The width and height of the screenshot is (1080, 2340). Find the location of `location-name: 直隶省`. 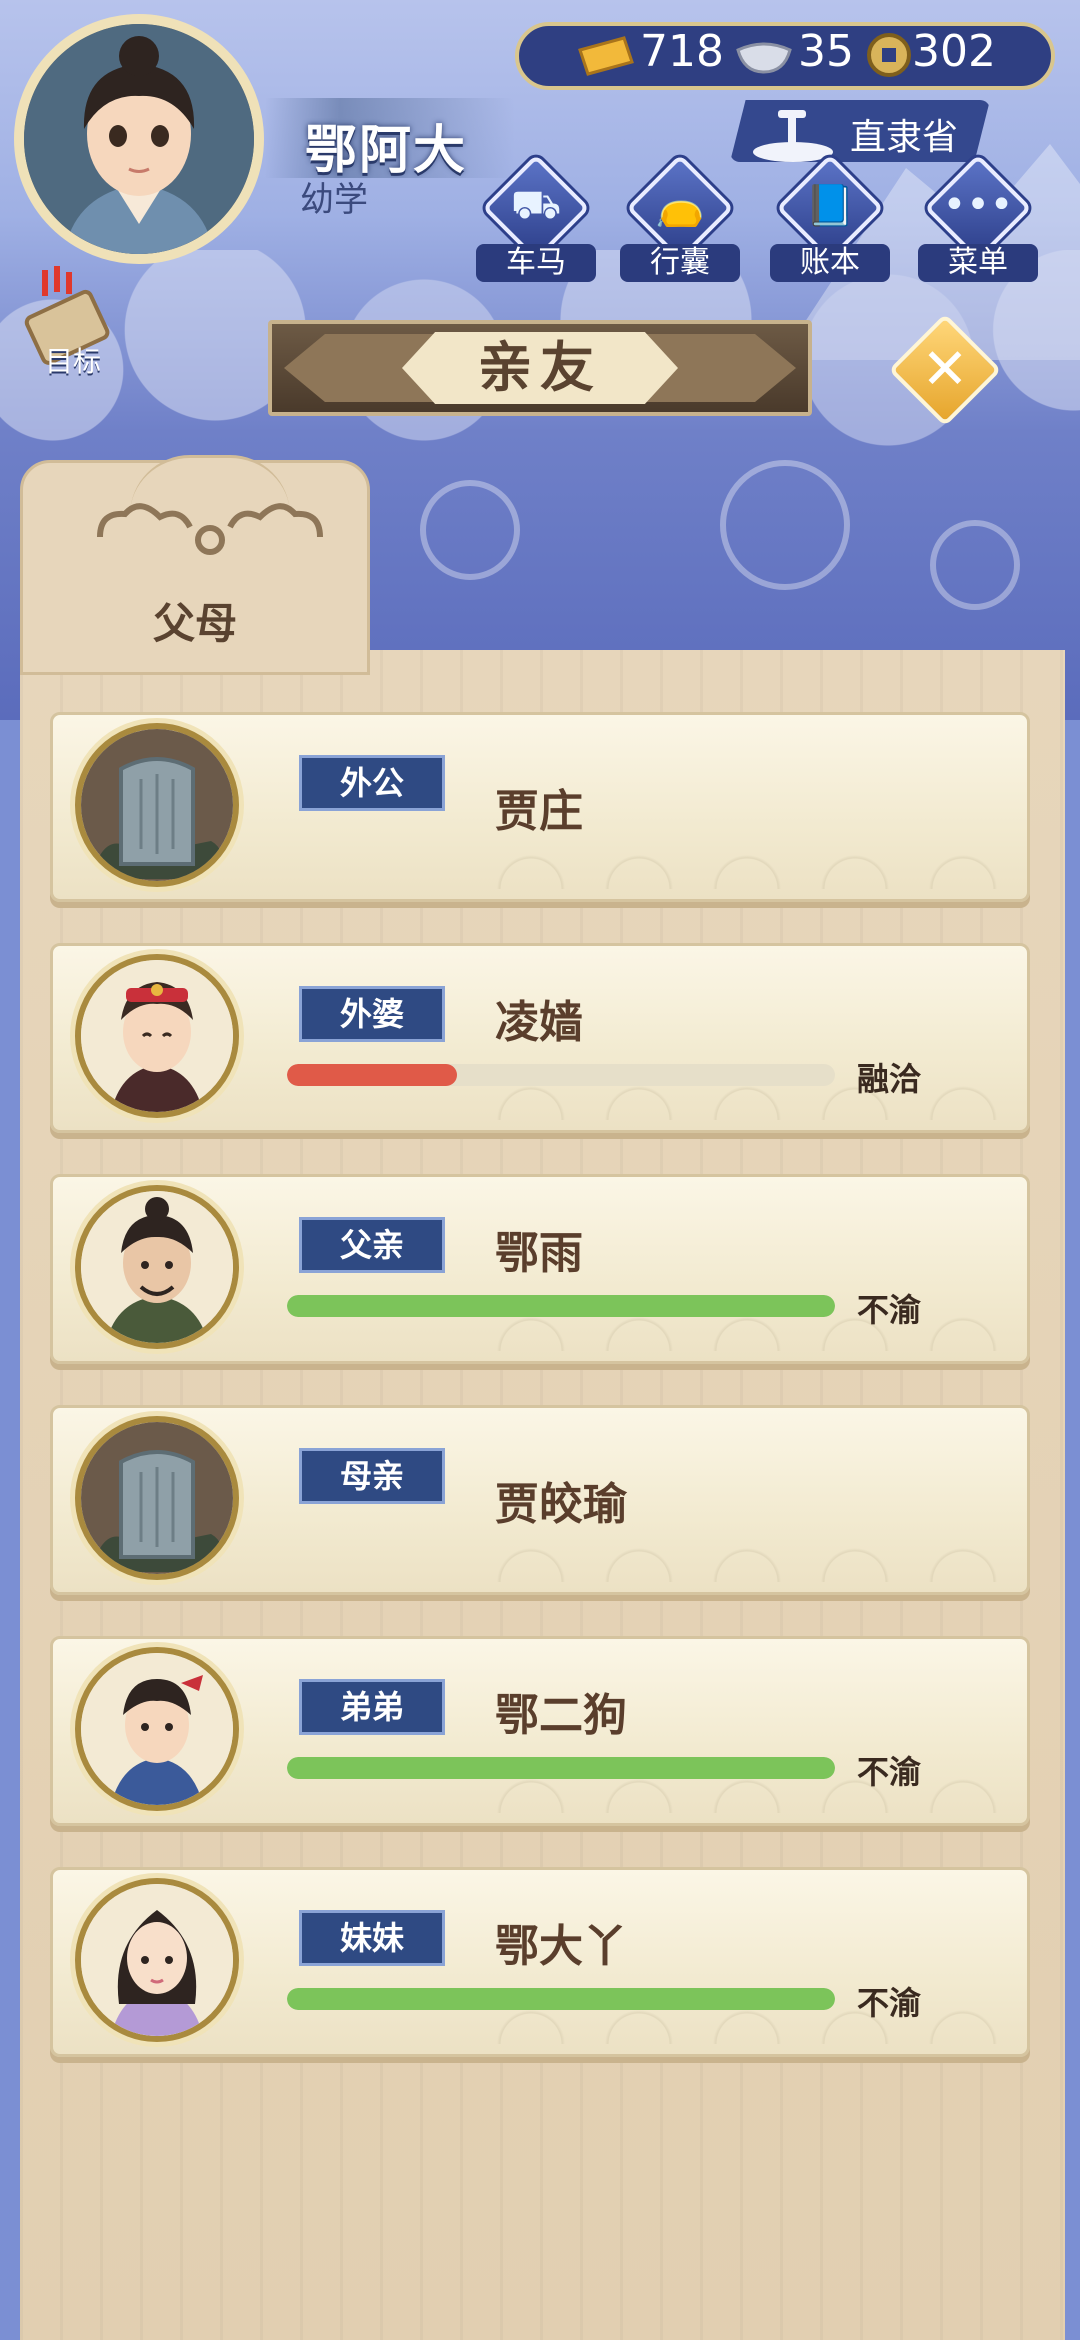

location-name: 直隶省 is located at coordinates (904, 137).